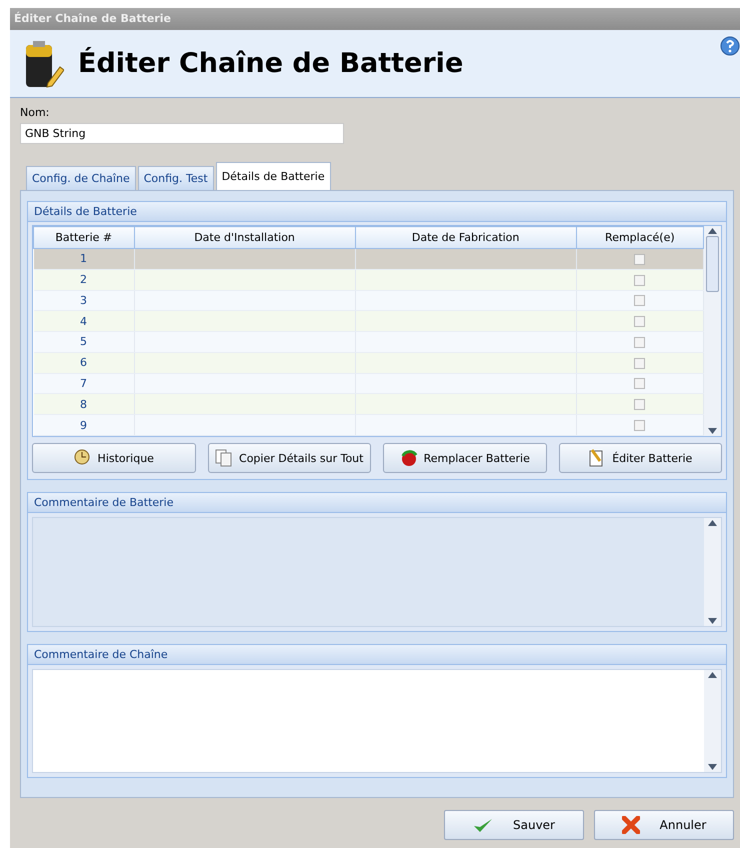 The image size is (740, 848). I want to click on panel-header: Détails de Batterie, so click(377, 212).